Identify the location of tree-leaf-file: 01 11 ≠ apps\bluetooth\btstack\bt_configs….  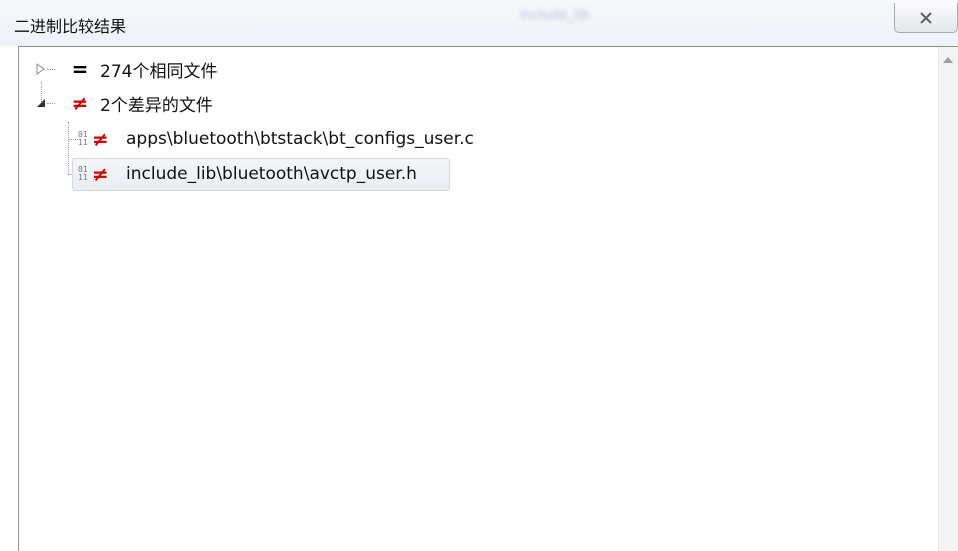
(276, 139).